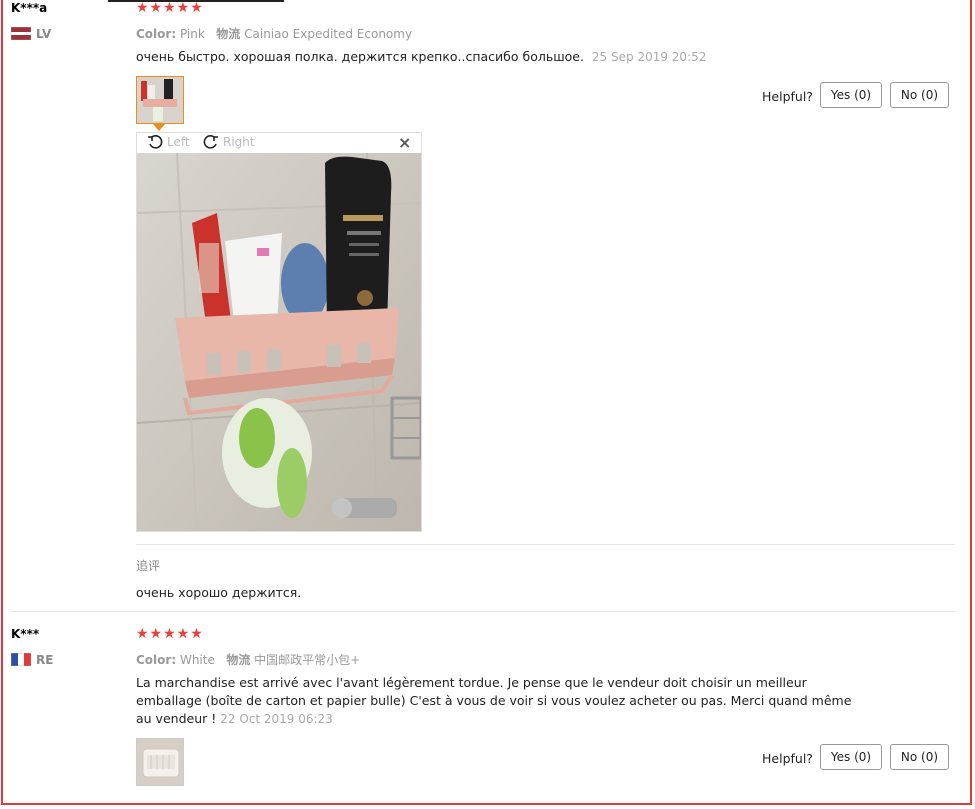 The height and width of the screenshot is (809, 975). I want to click on rotate-right-button: Right, so click(229, 142).